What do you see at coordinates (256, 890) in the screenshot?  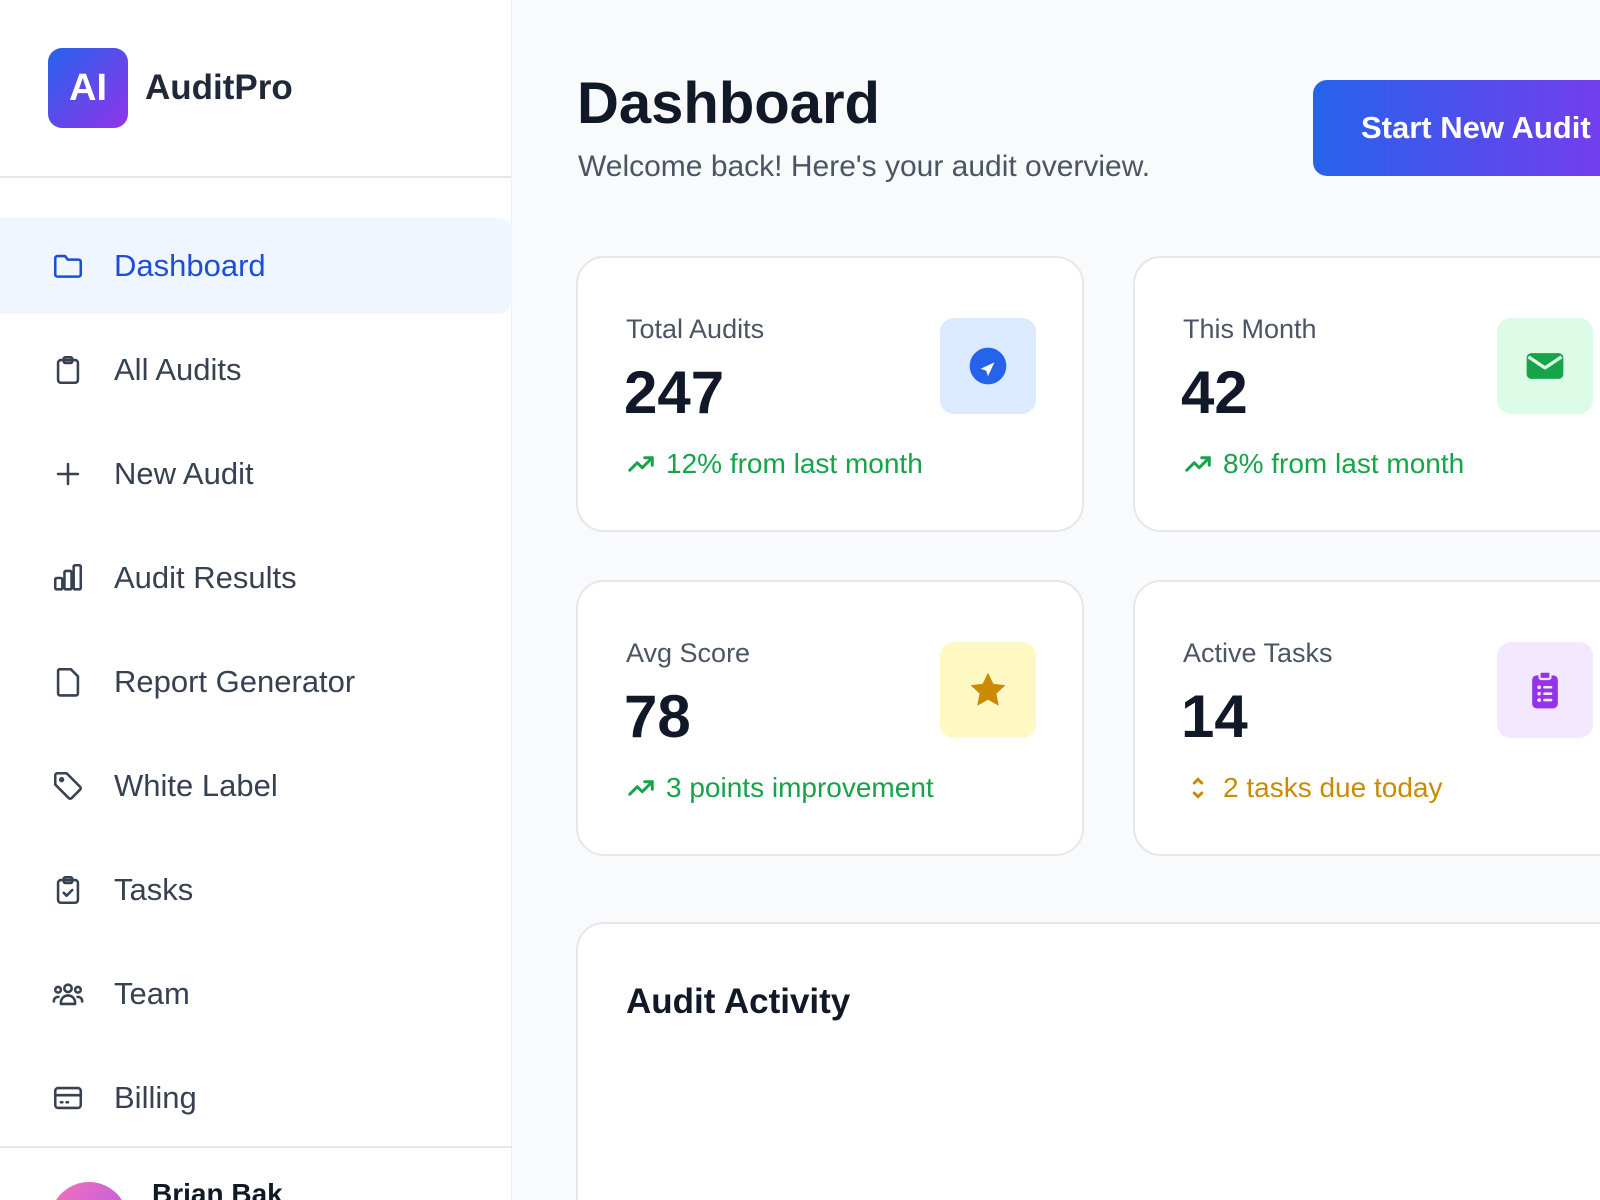 I see `sidebar-item-tasks: Tasks` at bounding box center [256, 890].